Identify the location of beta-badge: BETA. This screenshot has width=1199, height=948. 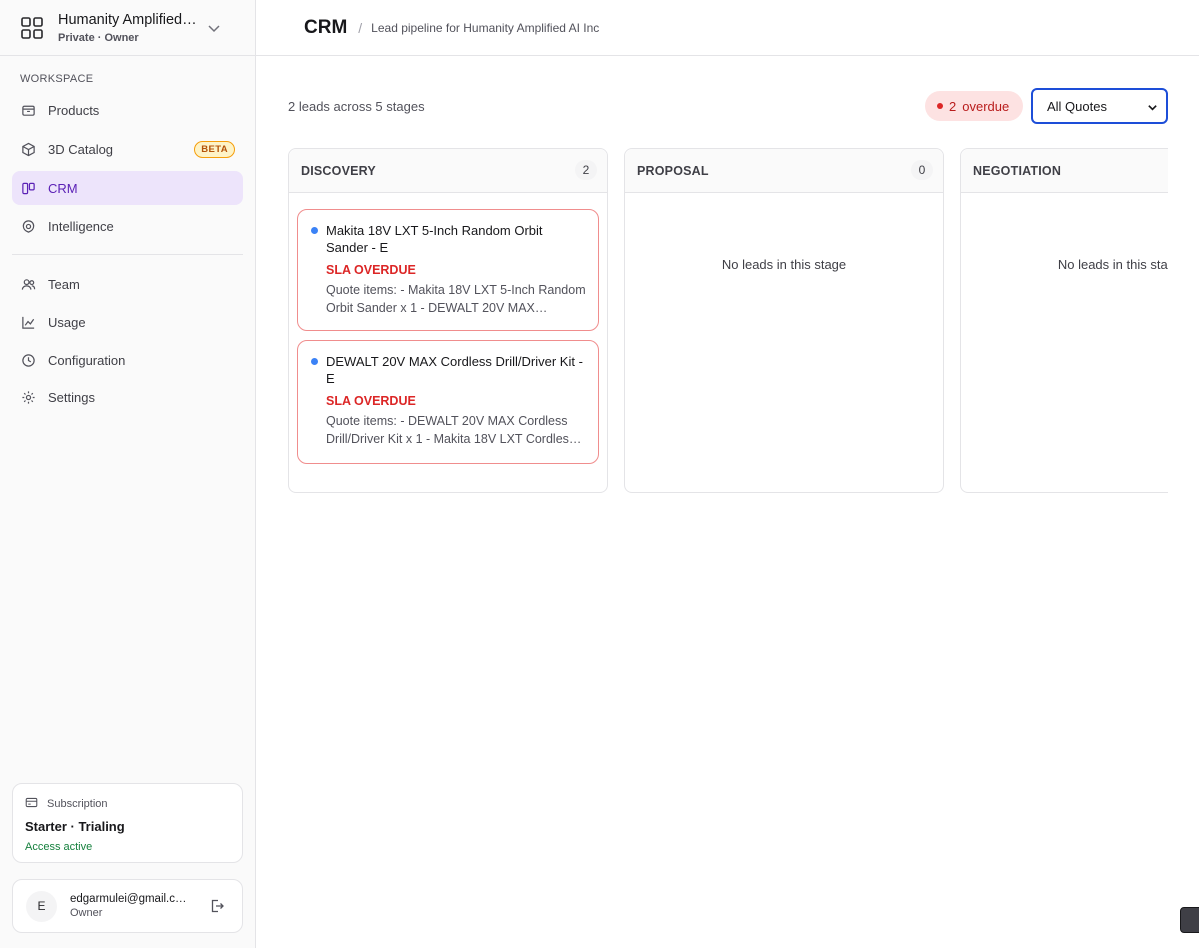
(214, 149).